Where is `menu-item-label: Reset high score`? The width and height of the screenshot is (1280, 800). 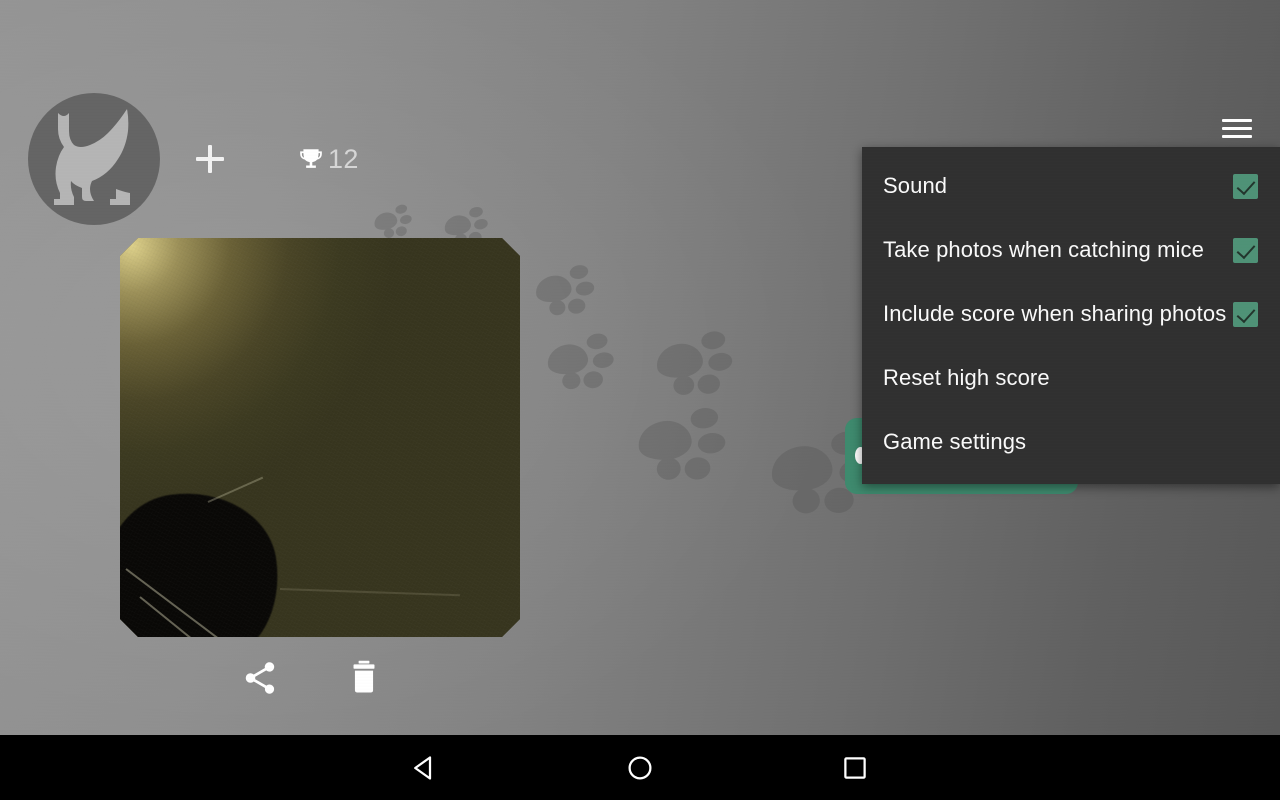
menu-item-label: Reset high score is located at coordinates (966, 377).